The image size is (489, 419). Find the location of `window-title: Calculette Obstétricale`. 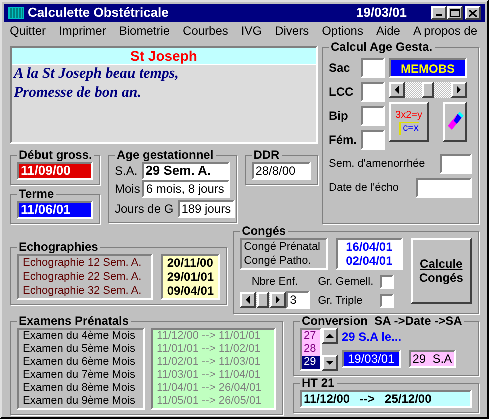

window-title: Calculette Obstétricale is located at coordinates (98, 13).